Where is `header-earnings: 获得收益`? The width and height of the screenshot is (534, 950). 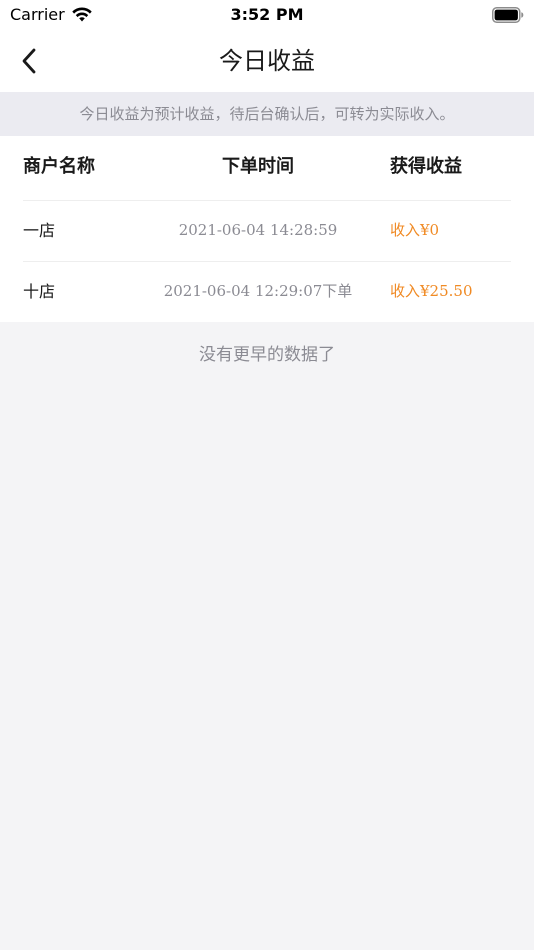 header-earnings: 获得收益 is located at coordinates (426, 166).